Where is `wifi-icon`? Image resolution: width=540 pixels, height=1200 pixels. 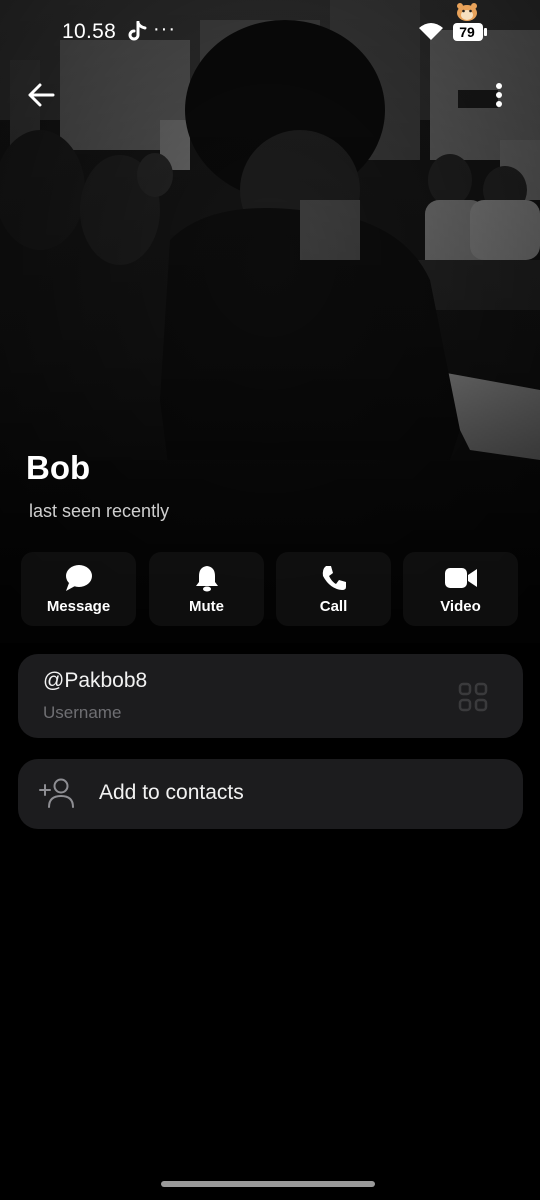 wifi-icon is located at coordinates (431, 31).